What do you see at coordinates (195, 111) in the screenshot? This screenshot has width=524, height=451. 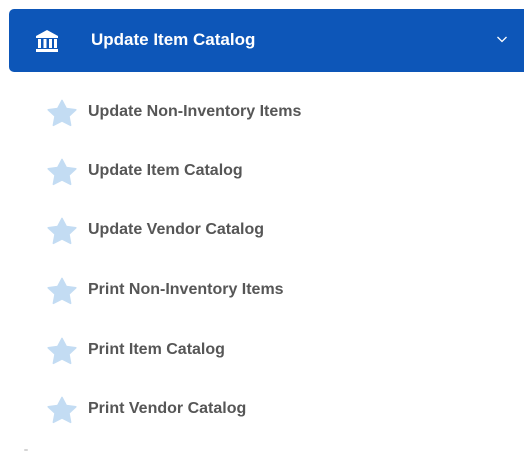 I see `submenu-item-label: Update Non-Inventory Items` at bounding box center [195, 111].